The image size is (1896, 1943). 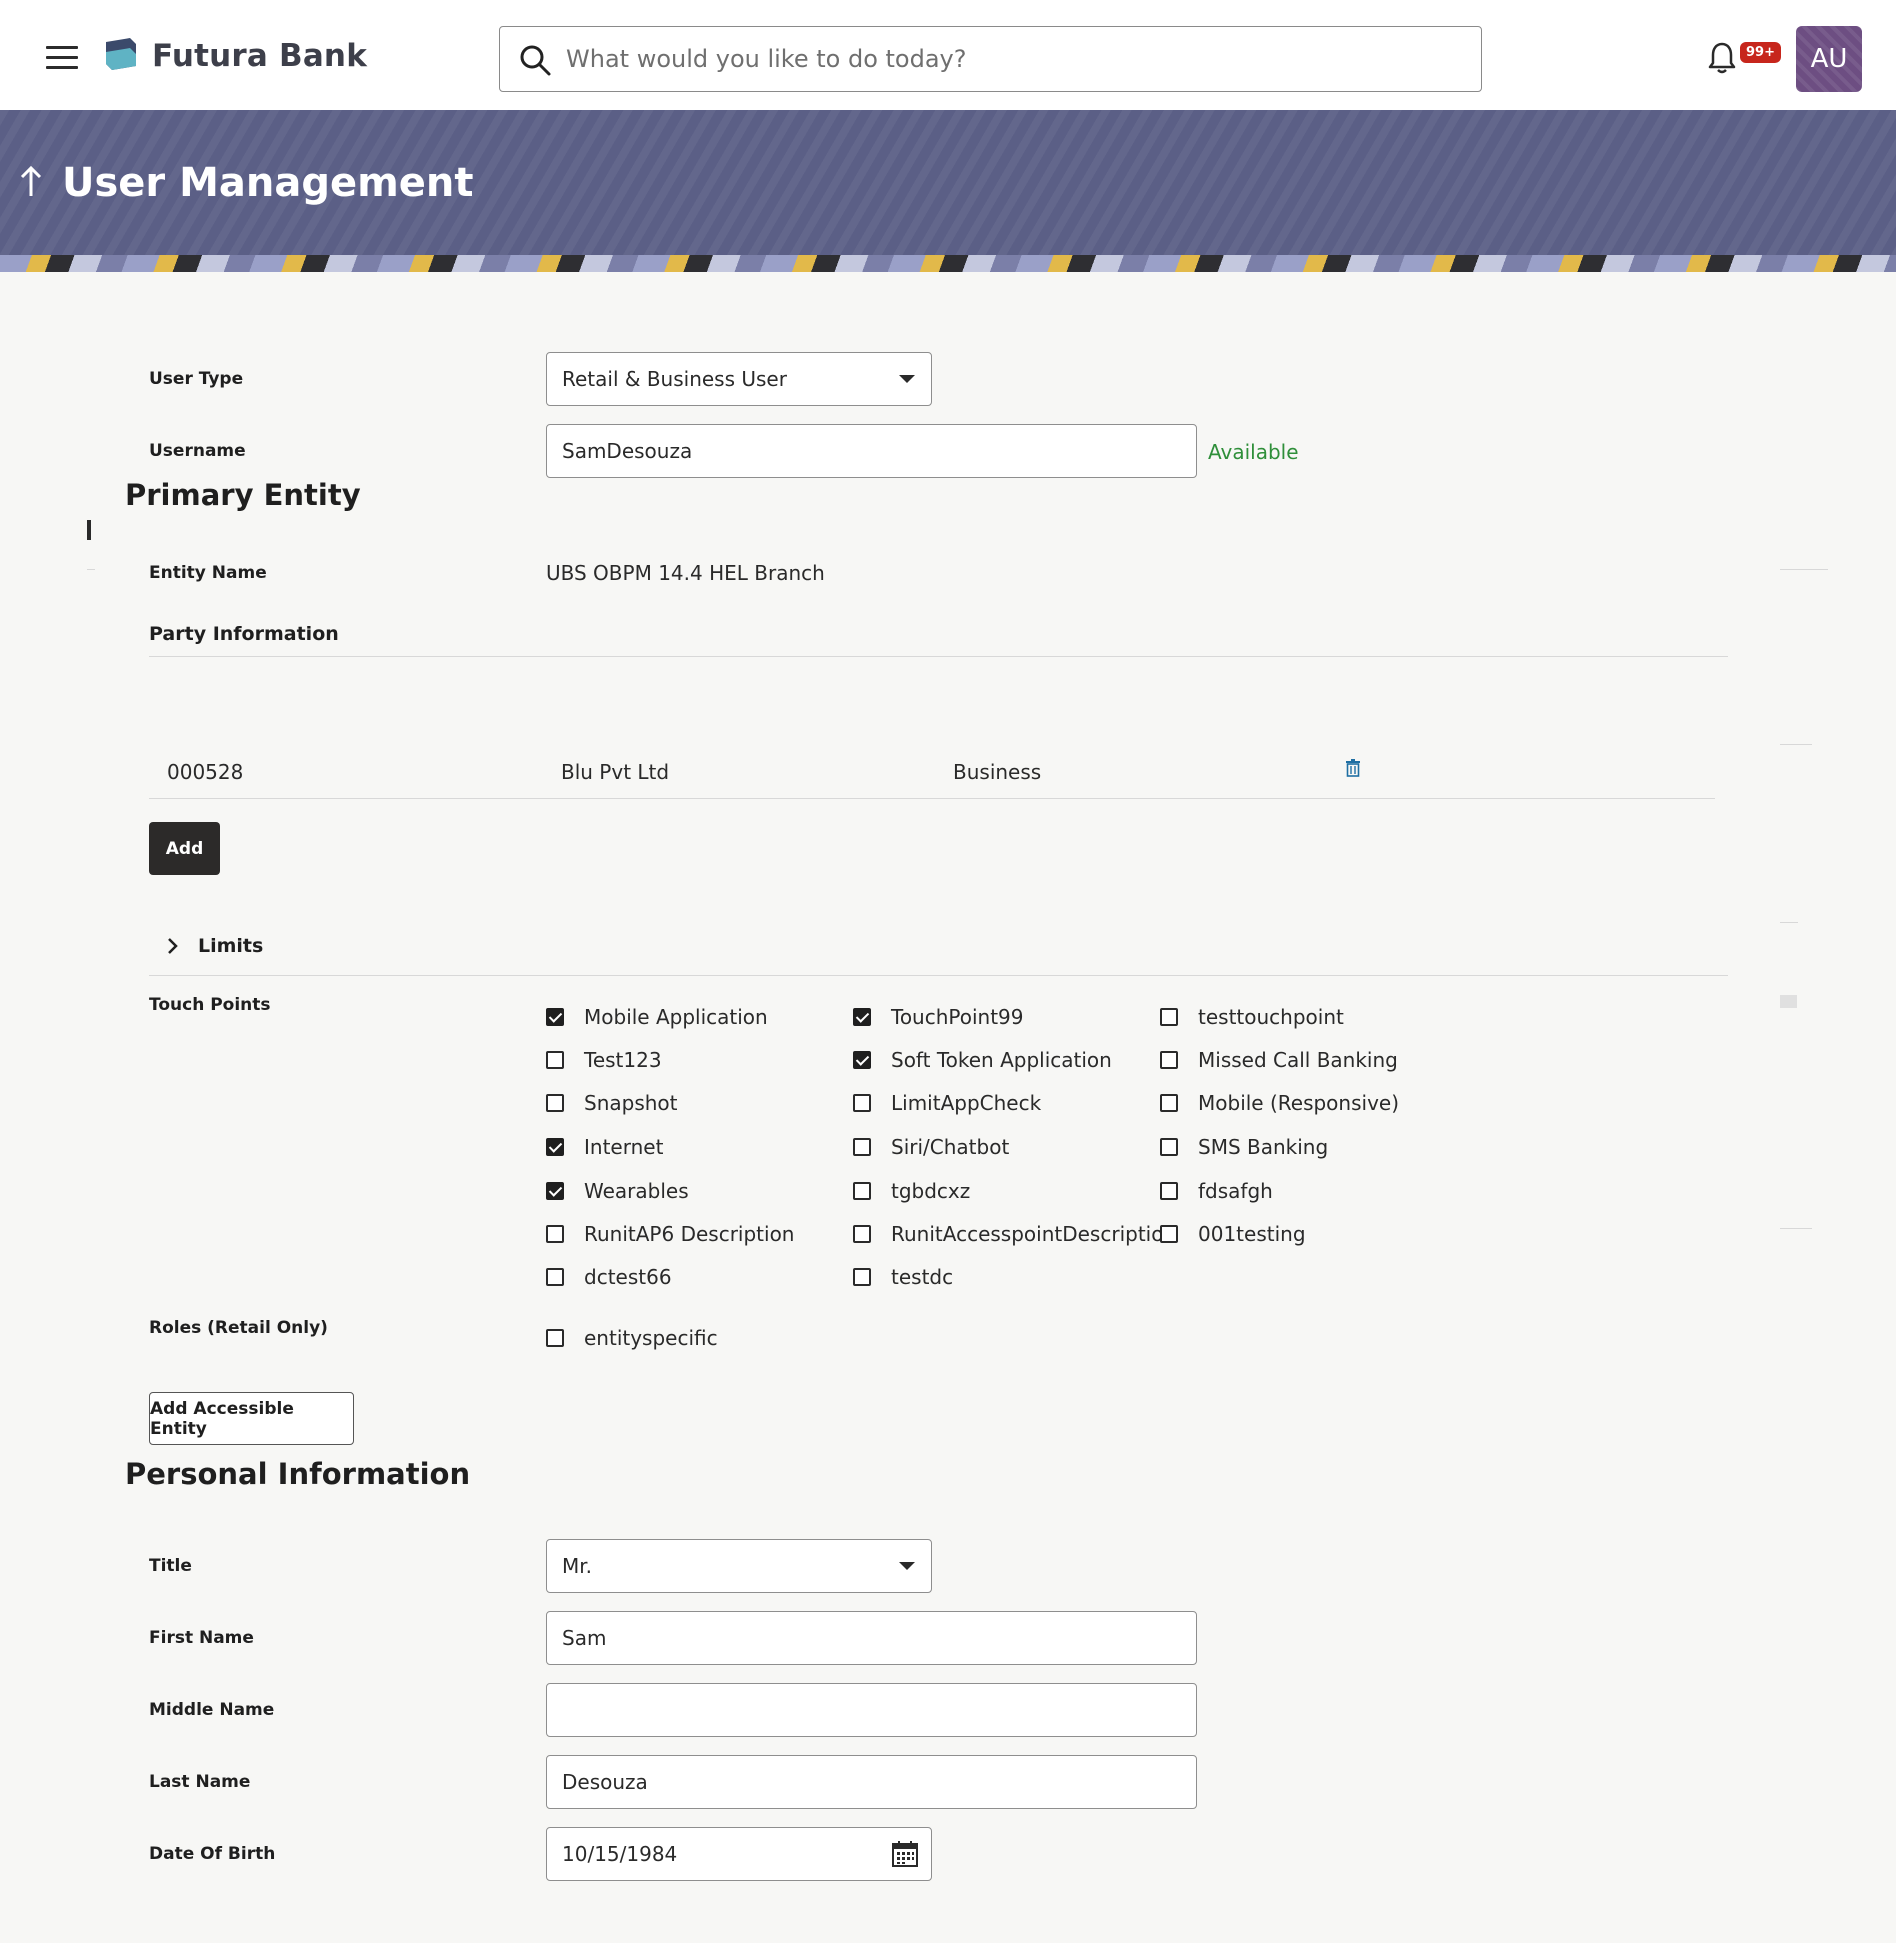 I want to click on delete-icon, so click(x=1353, y=768).